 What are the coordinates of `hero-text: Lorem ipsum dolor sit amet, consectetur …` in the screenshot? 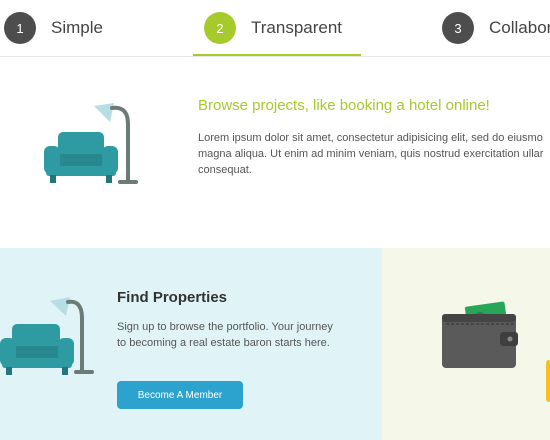 It's located at (371, 154).